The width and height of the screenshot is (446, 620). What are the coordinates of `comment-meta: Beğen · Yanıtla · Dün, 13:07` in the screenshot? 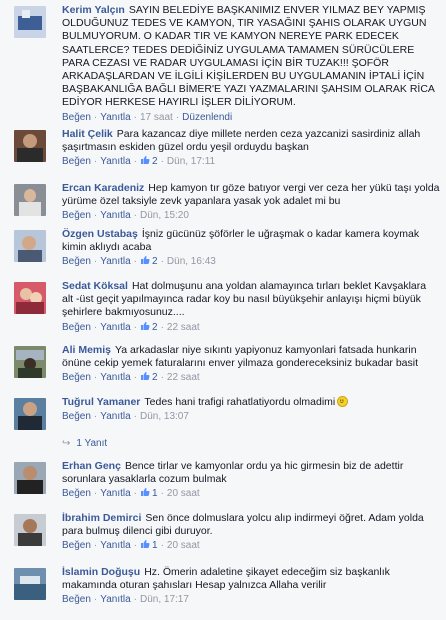 It's located at (125, 417).